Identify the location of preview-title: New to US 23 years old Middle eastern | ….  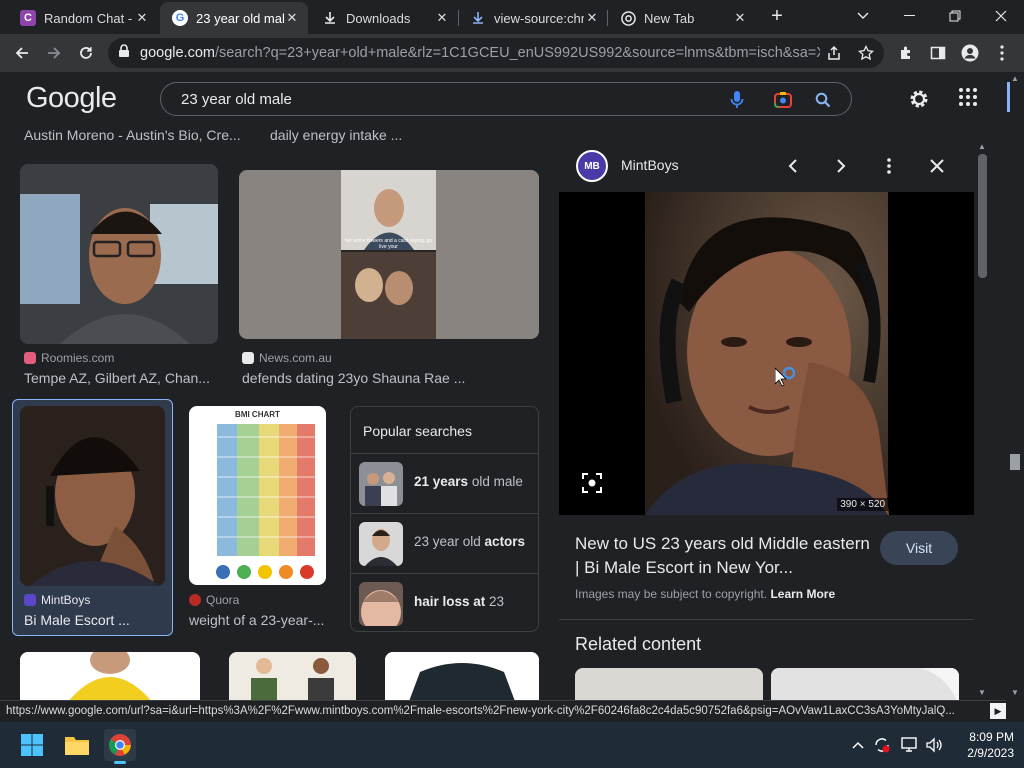
(725, 556).